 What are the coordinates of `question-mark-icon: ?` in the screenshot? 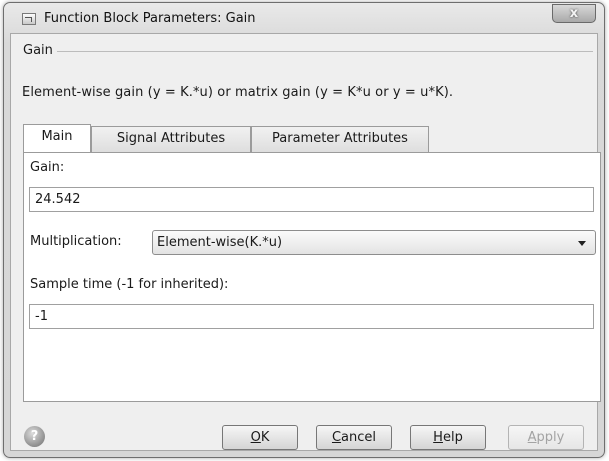 It's located at (34, 436).